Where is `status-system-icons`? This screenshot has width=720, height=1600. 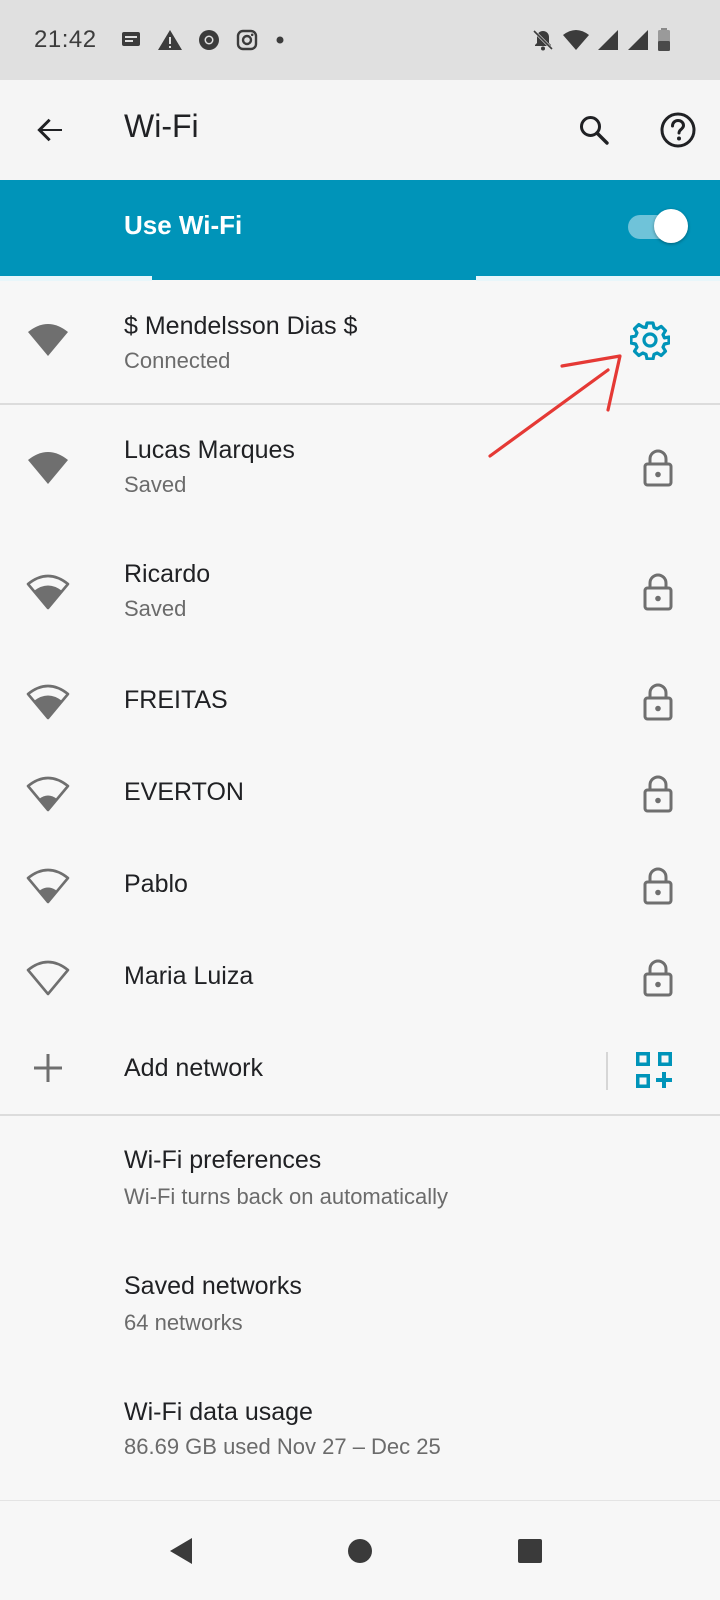 status-system-icons is located at coordinates (601, 40).